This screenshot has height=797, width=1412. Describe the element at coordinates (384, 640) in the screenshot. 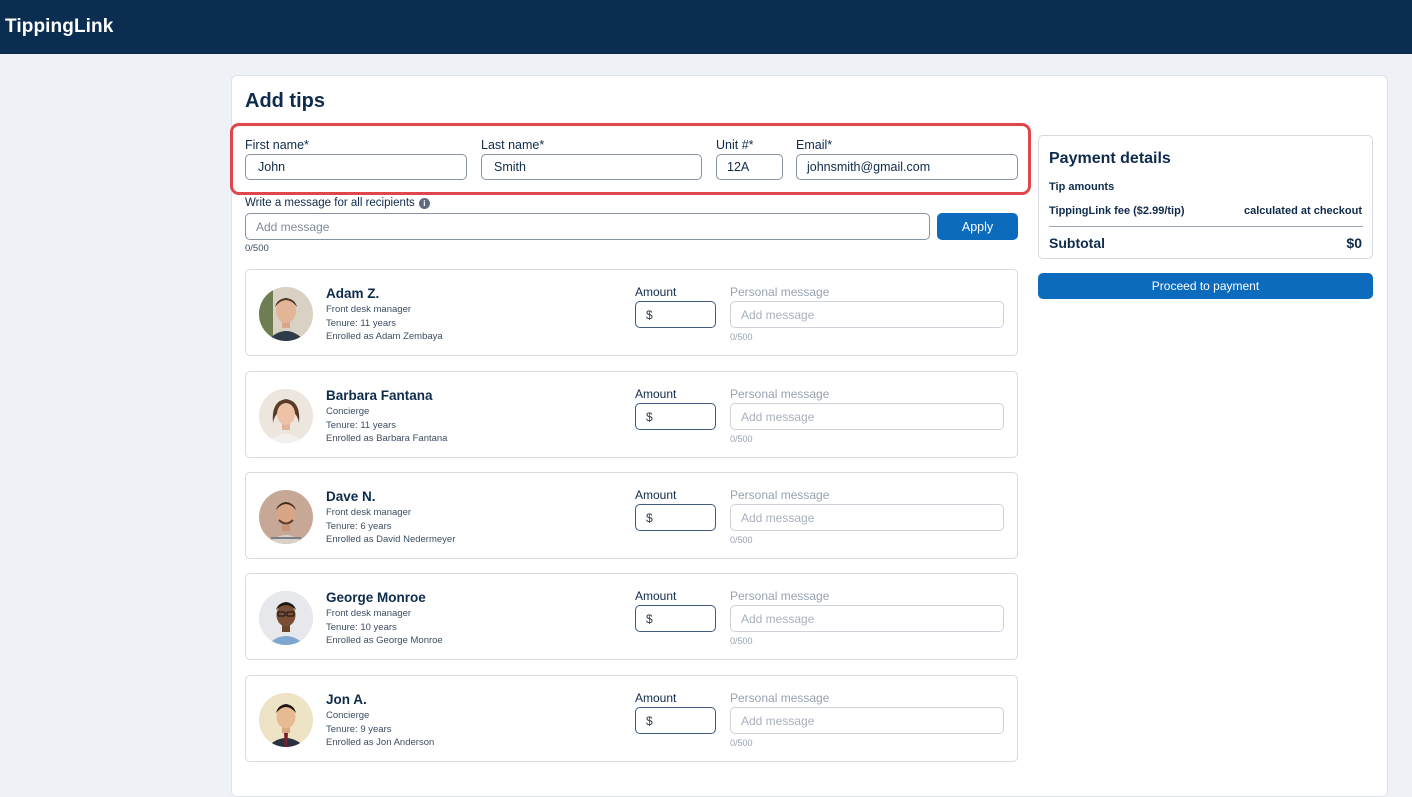

I see `recipient-enrolled: Enrolled as George Monroe` at that location.